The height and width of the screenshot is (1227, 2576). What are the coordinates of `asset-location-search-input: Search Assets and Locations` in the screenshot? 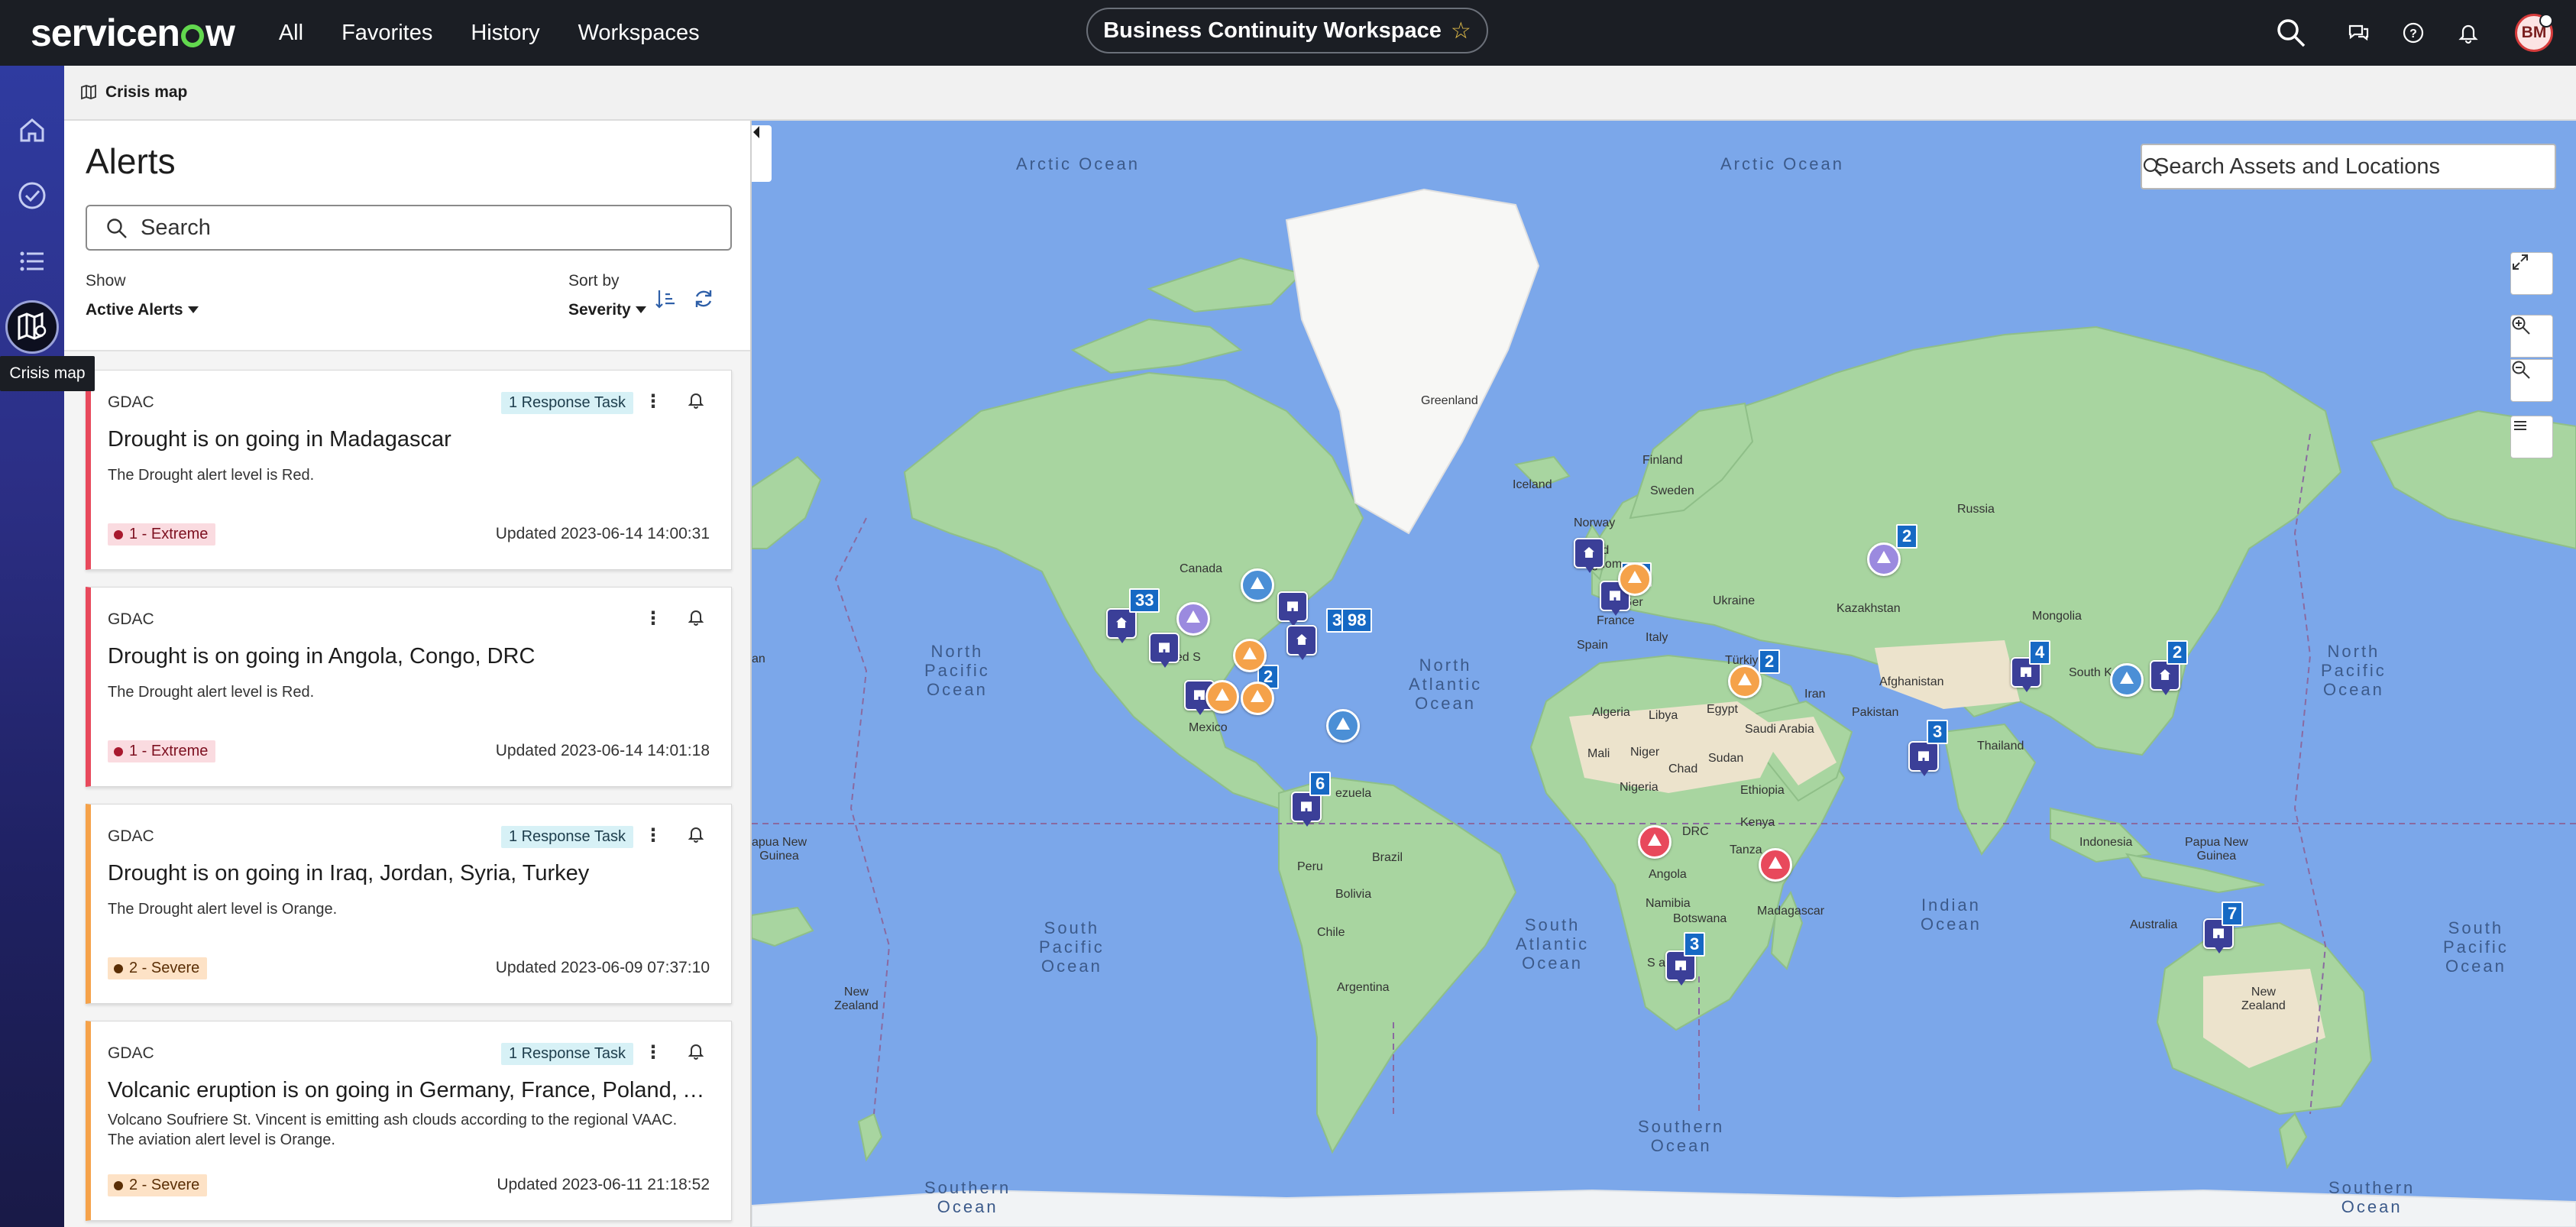 It's located at (2348, 166).